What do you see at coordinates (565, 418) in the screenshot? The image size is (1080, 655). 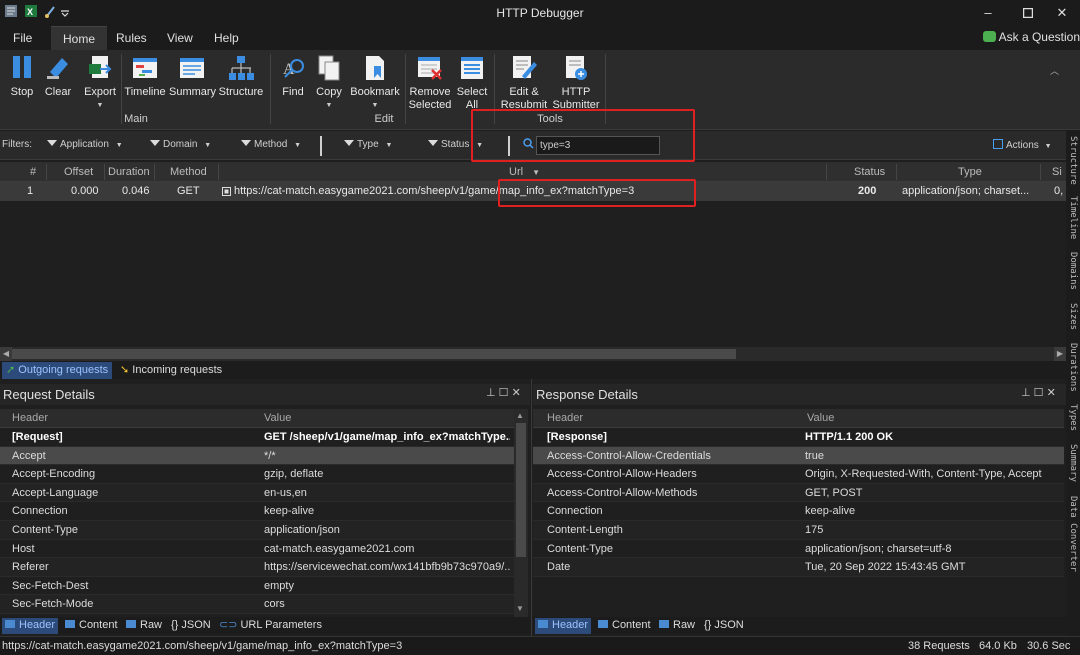 I see `response-col-header: Header` at bounding box center [565, 418].